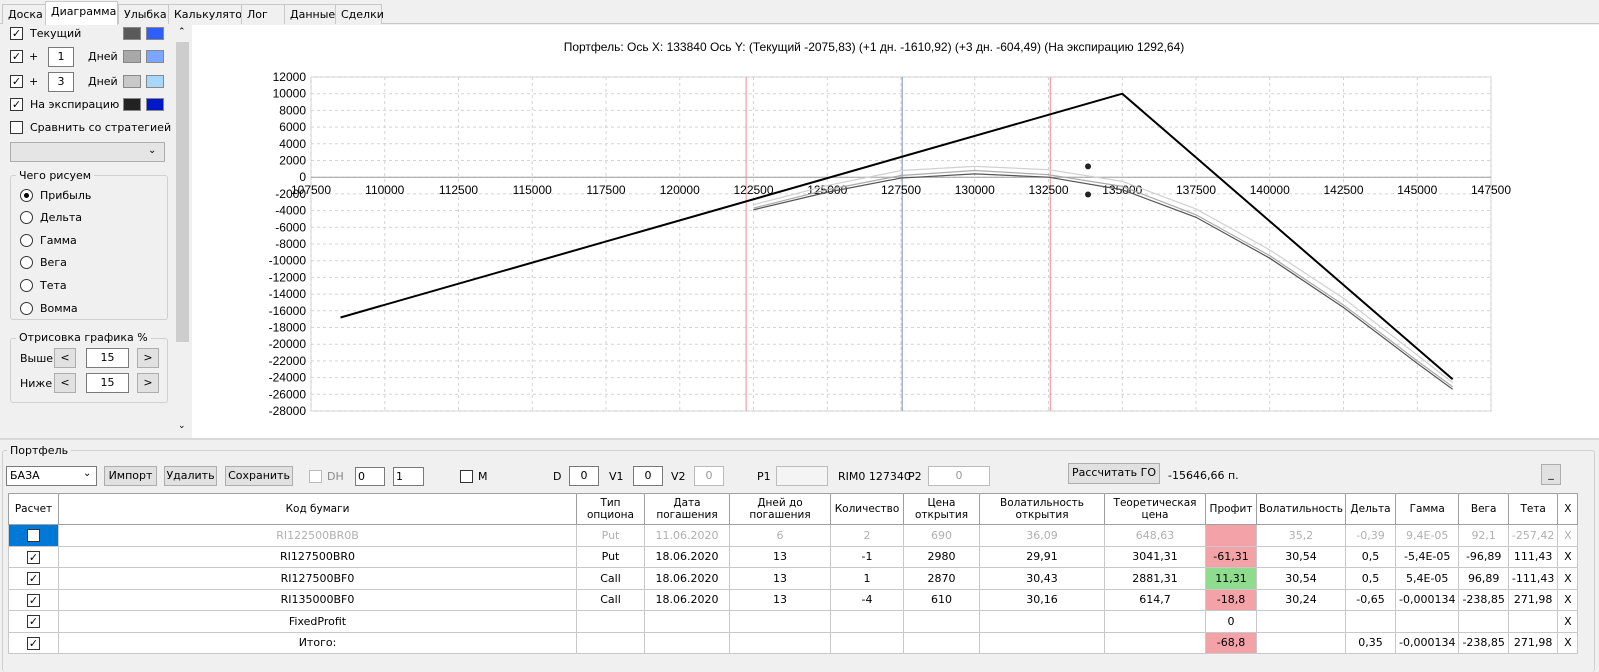 Image resolution: width=1599 pixels, height=672 pixels. What do you see at coordinates (61, 82) in the screenshot?
I see `days2-input: 3` at bounding box center [61, 82].